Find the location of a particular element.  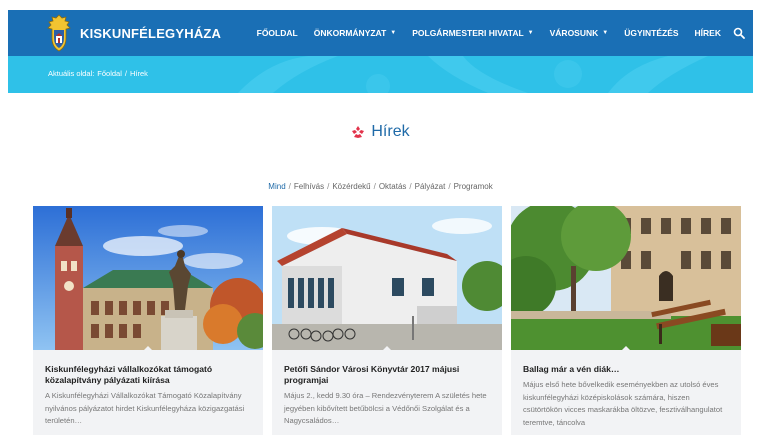

nav-item-label: HÍREK is located at coordinates (707, 33).